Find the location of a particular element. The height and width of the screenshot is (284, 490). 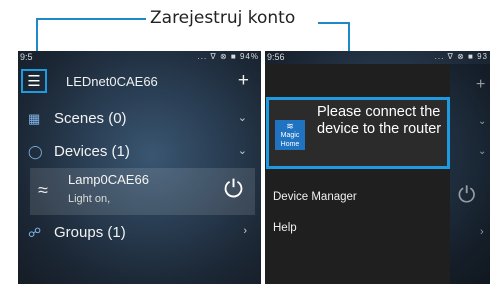

hamburger-menu-button: ☰ is located at coordinates (34, 81).